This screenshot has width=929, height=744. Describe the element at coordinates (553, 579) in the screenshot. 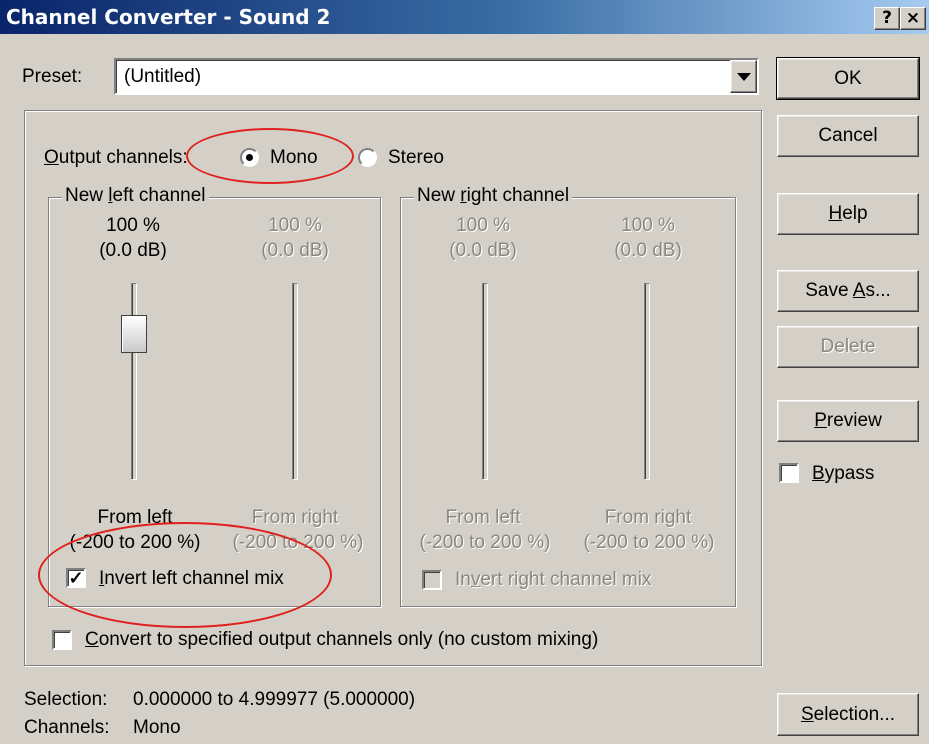

I see `invert-right-label: Invert right channel mix` at that location.